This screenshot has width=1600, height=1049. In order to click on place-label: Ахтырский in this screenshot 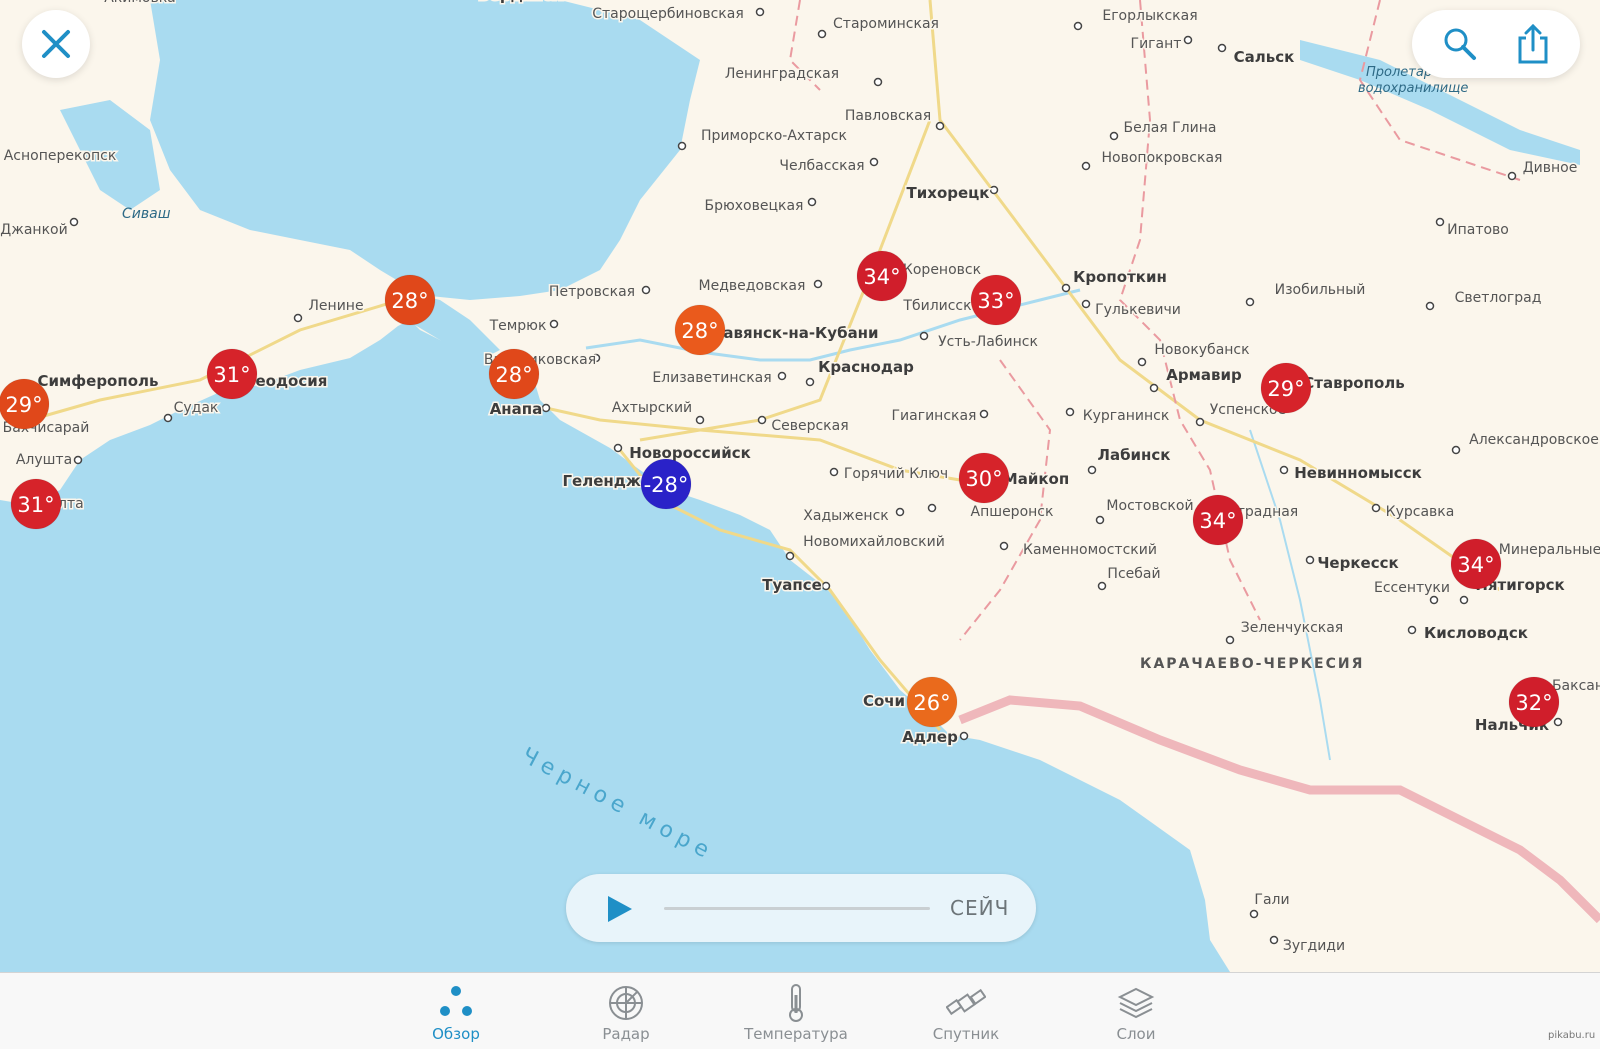, I will do `click(652, 408)`.